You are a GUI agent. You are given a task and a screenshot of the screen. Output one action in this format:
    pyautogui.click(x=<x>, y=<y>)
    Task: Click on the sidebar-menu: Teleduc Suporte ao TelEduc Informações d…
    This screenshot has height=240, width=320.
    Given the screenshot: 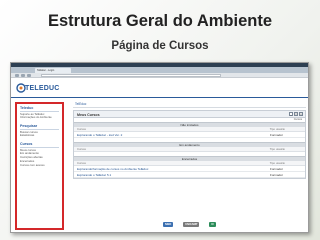 What is the action you would take?
    pyautogui.click(x=39, y=166)
    